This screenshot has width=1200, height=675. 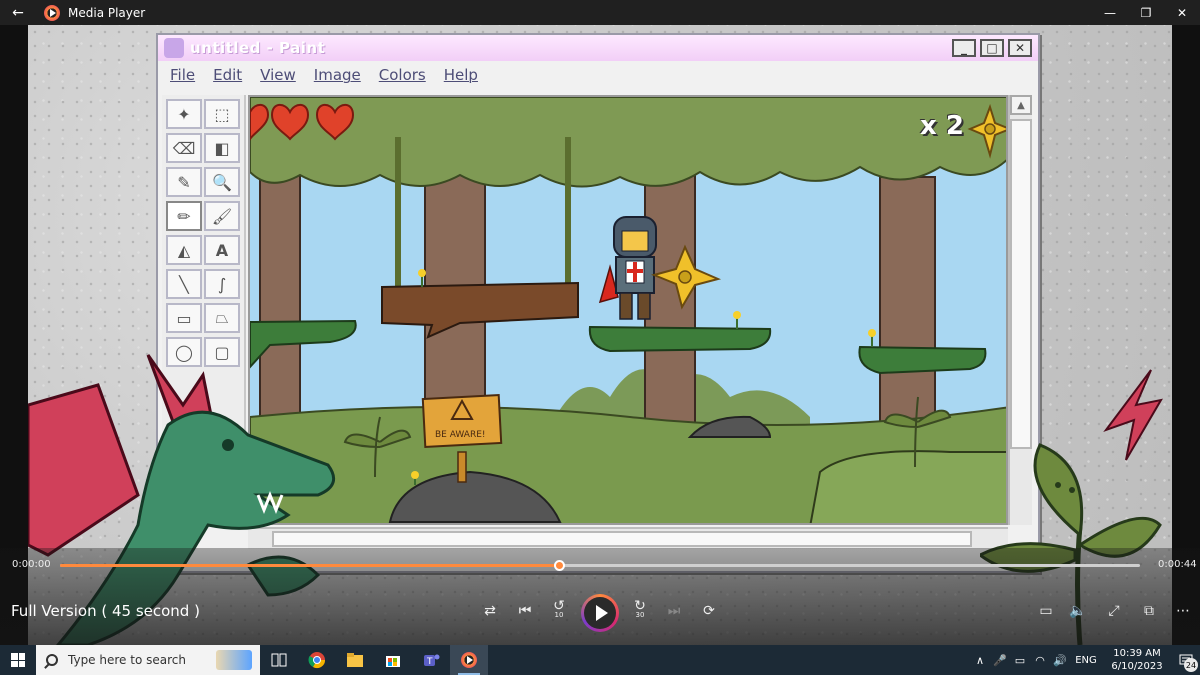 What do you see at coordinates (559, 606) in the screenshot?
I see `skip-back-icon: ↺` at bounding box center [559, 606].